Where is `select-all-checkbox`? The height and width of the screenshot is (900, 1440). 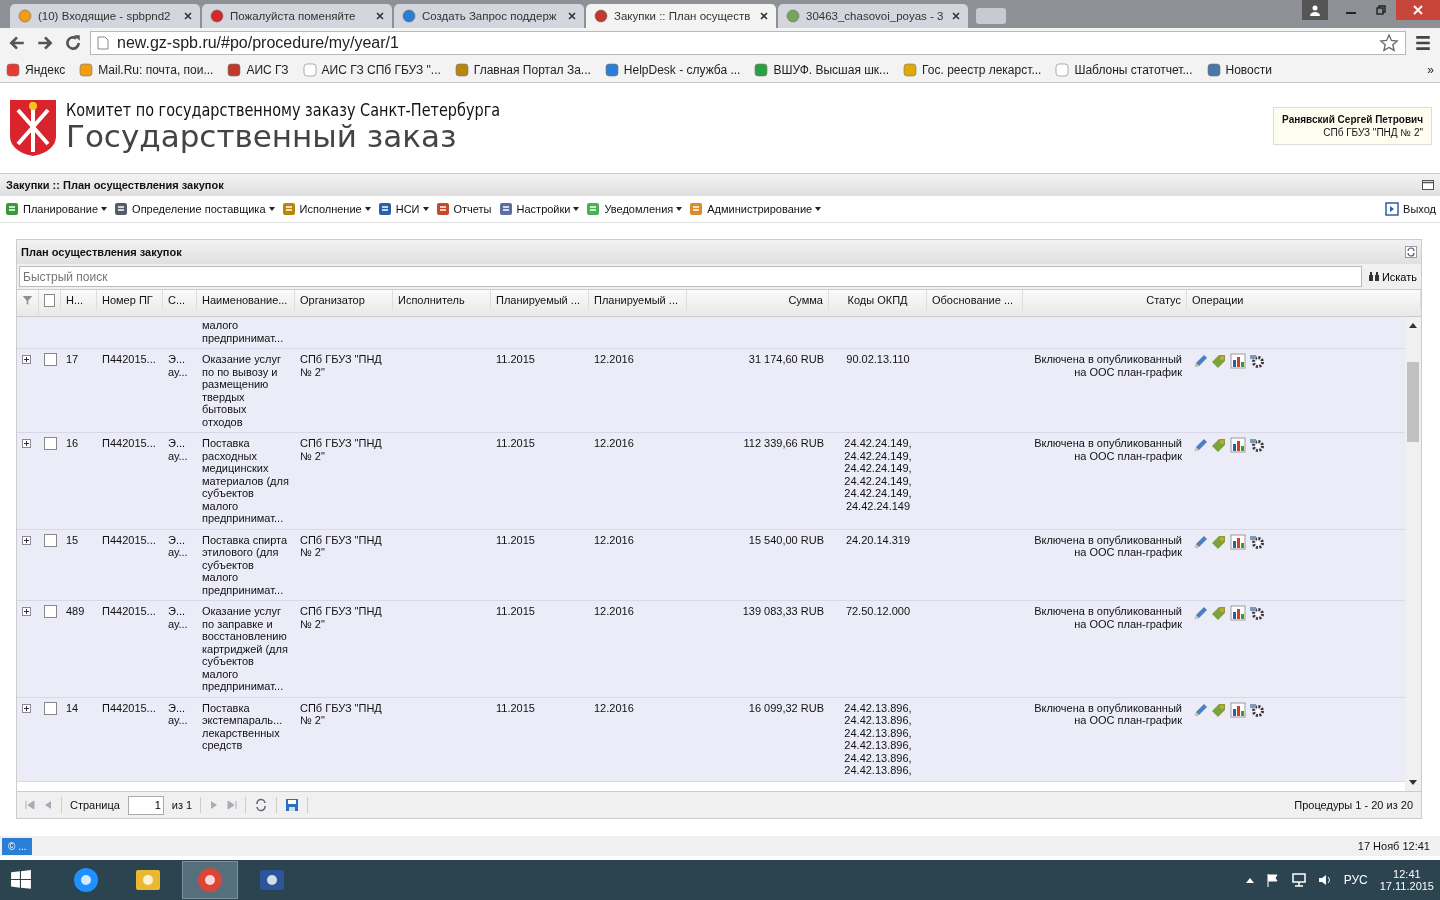 select-all-checkbox is located at coordinates (49, 300).